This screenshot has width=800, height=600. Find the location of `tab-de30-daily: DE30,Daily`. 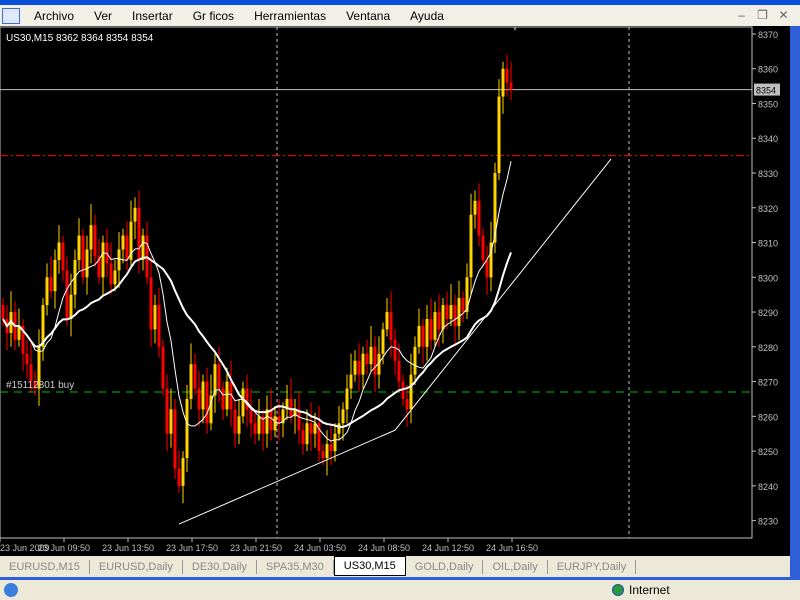

tab-de30-daily: DE30,Daily is located at coordinates (220, 566).